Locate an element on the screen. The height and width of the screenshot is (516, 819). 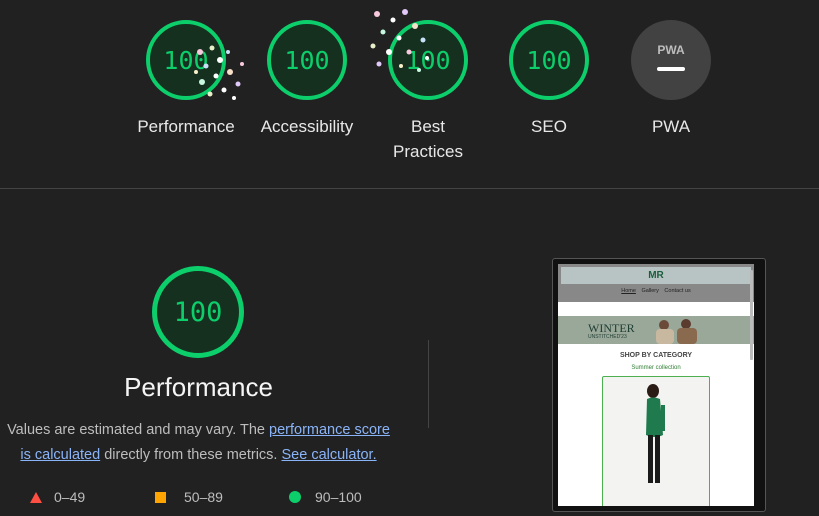
performance-score-large: 100 is located at coordinates (198, 312).